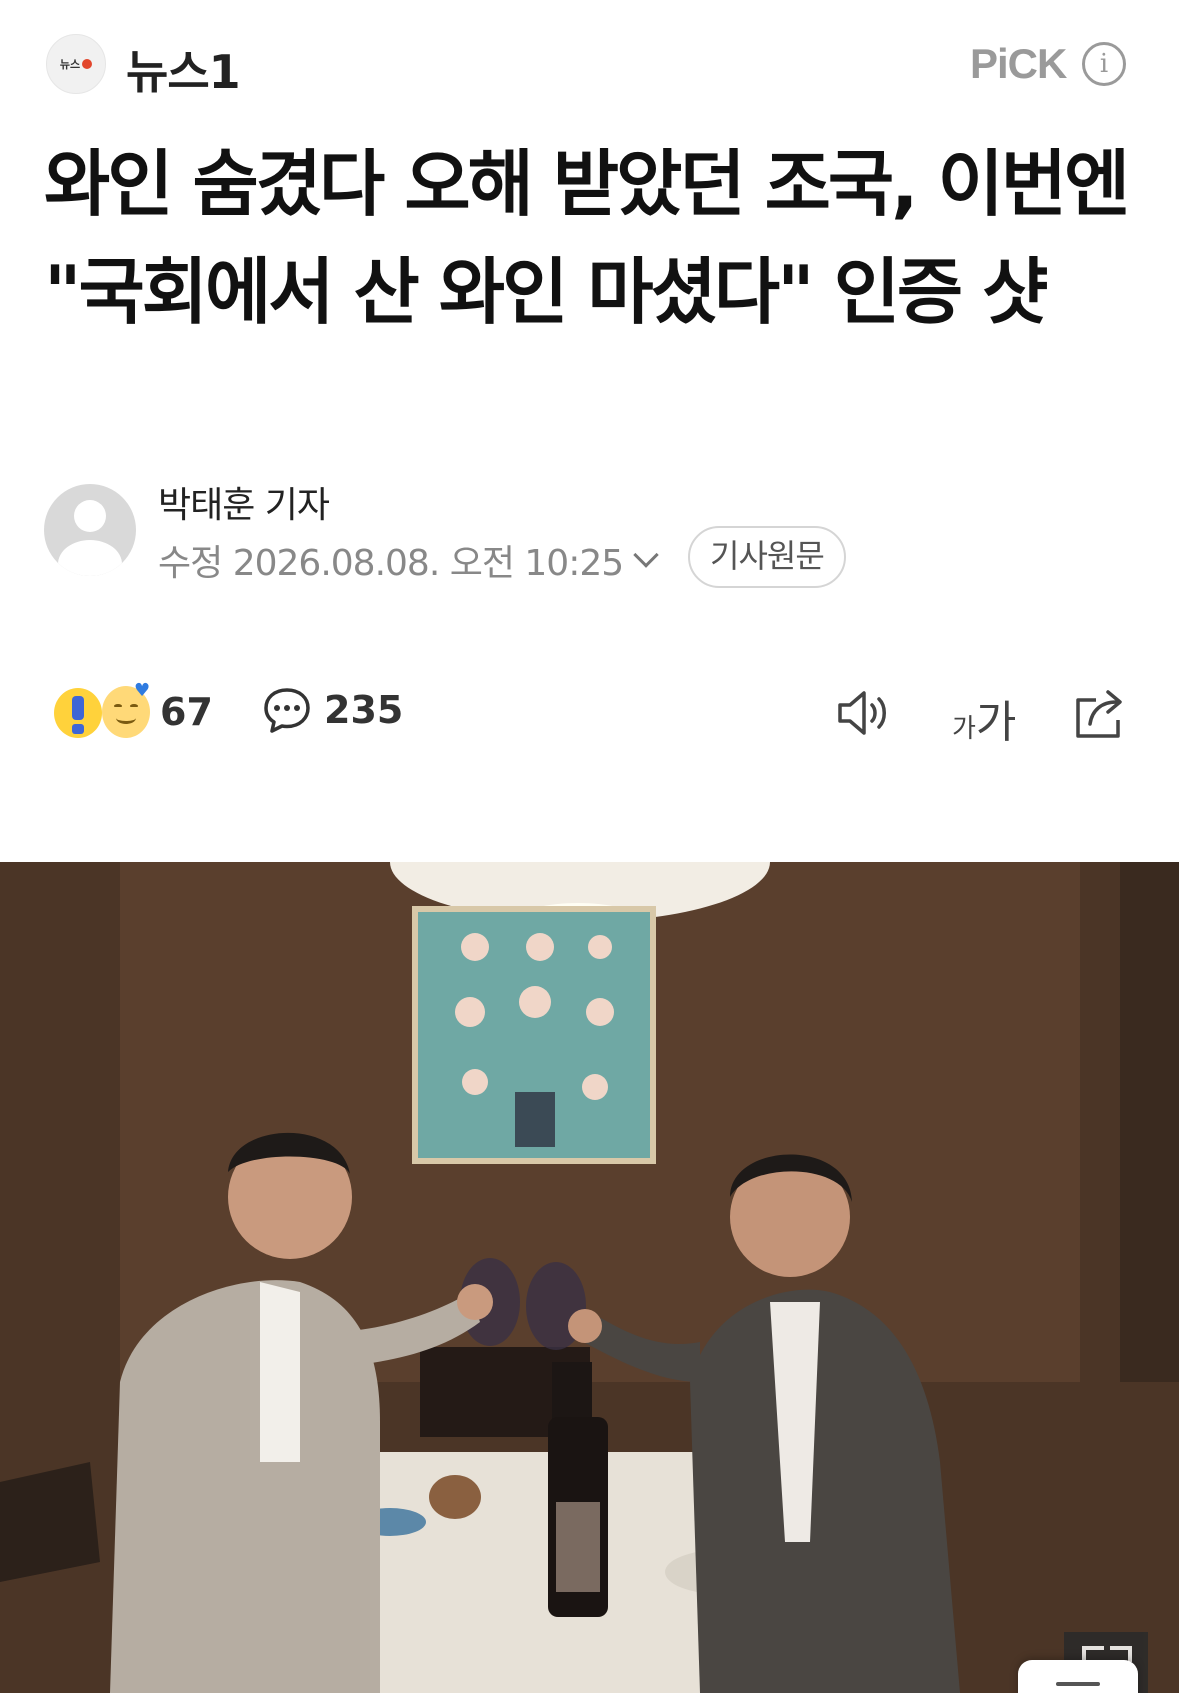 The height and width of the screenshot is (1693, 1179). What do you see at coordinates (186, 712) in the screenshot?
I see `reaction-count: 67` at bounding box center [186, 712].